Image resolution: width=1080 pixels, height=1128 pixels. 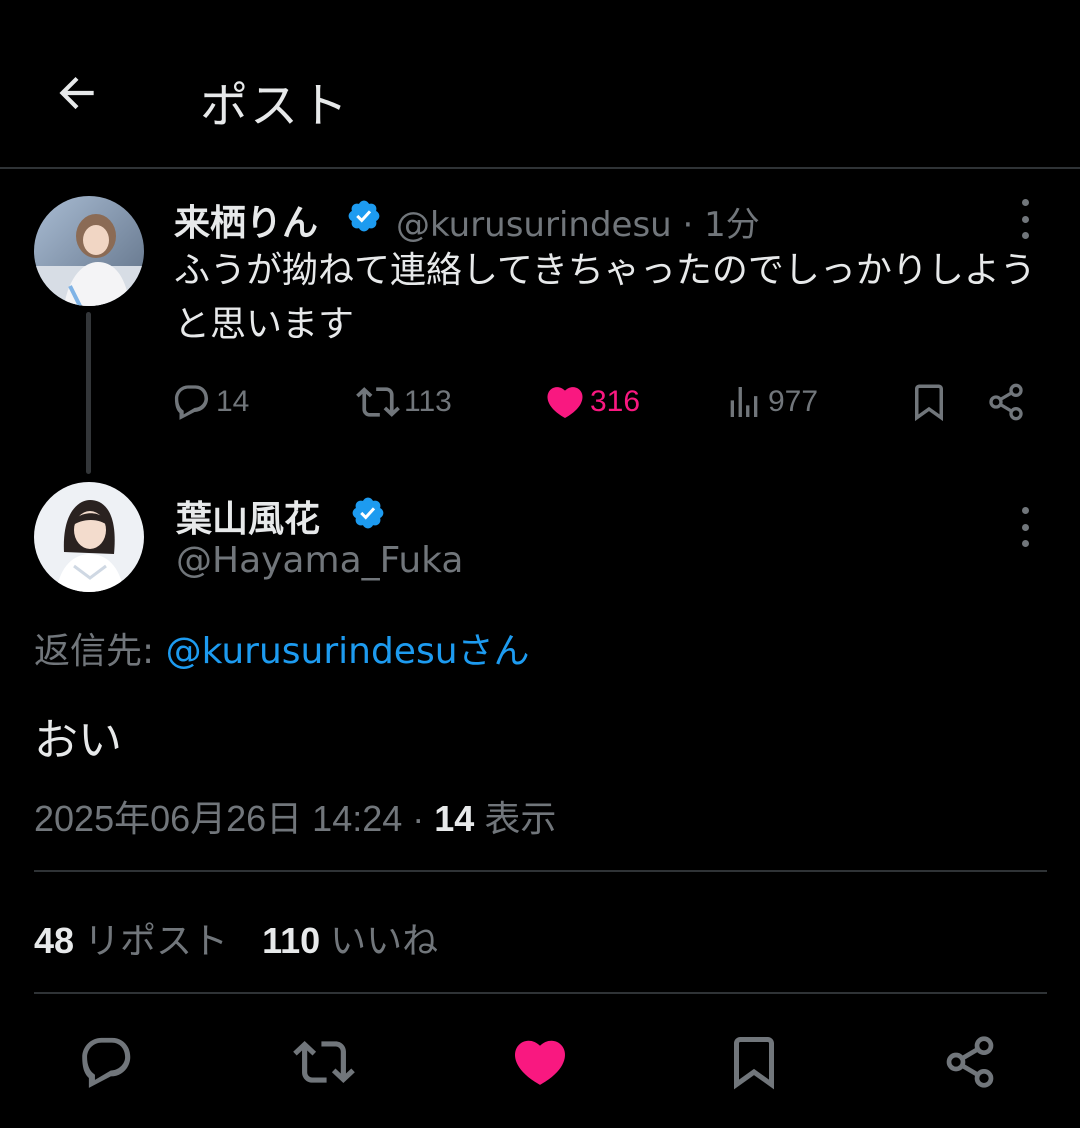 I want to click on repost-count: 48, so click(x=54, y=940).